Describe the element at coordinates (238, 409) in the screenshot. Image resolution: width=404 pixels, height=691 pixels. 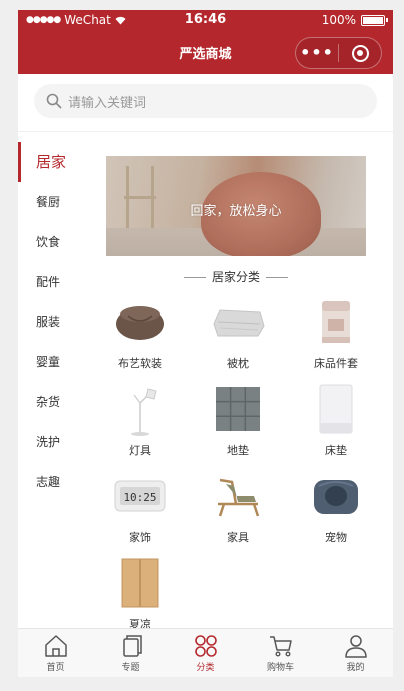
I see `floor-mat-icon` at that location.